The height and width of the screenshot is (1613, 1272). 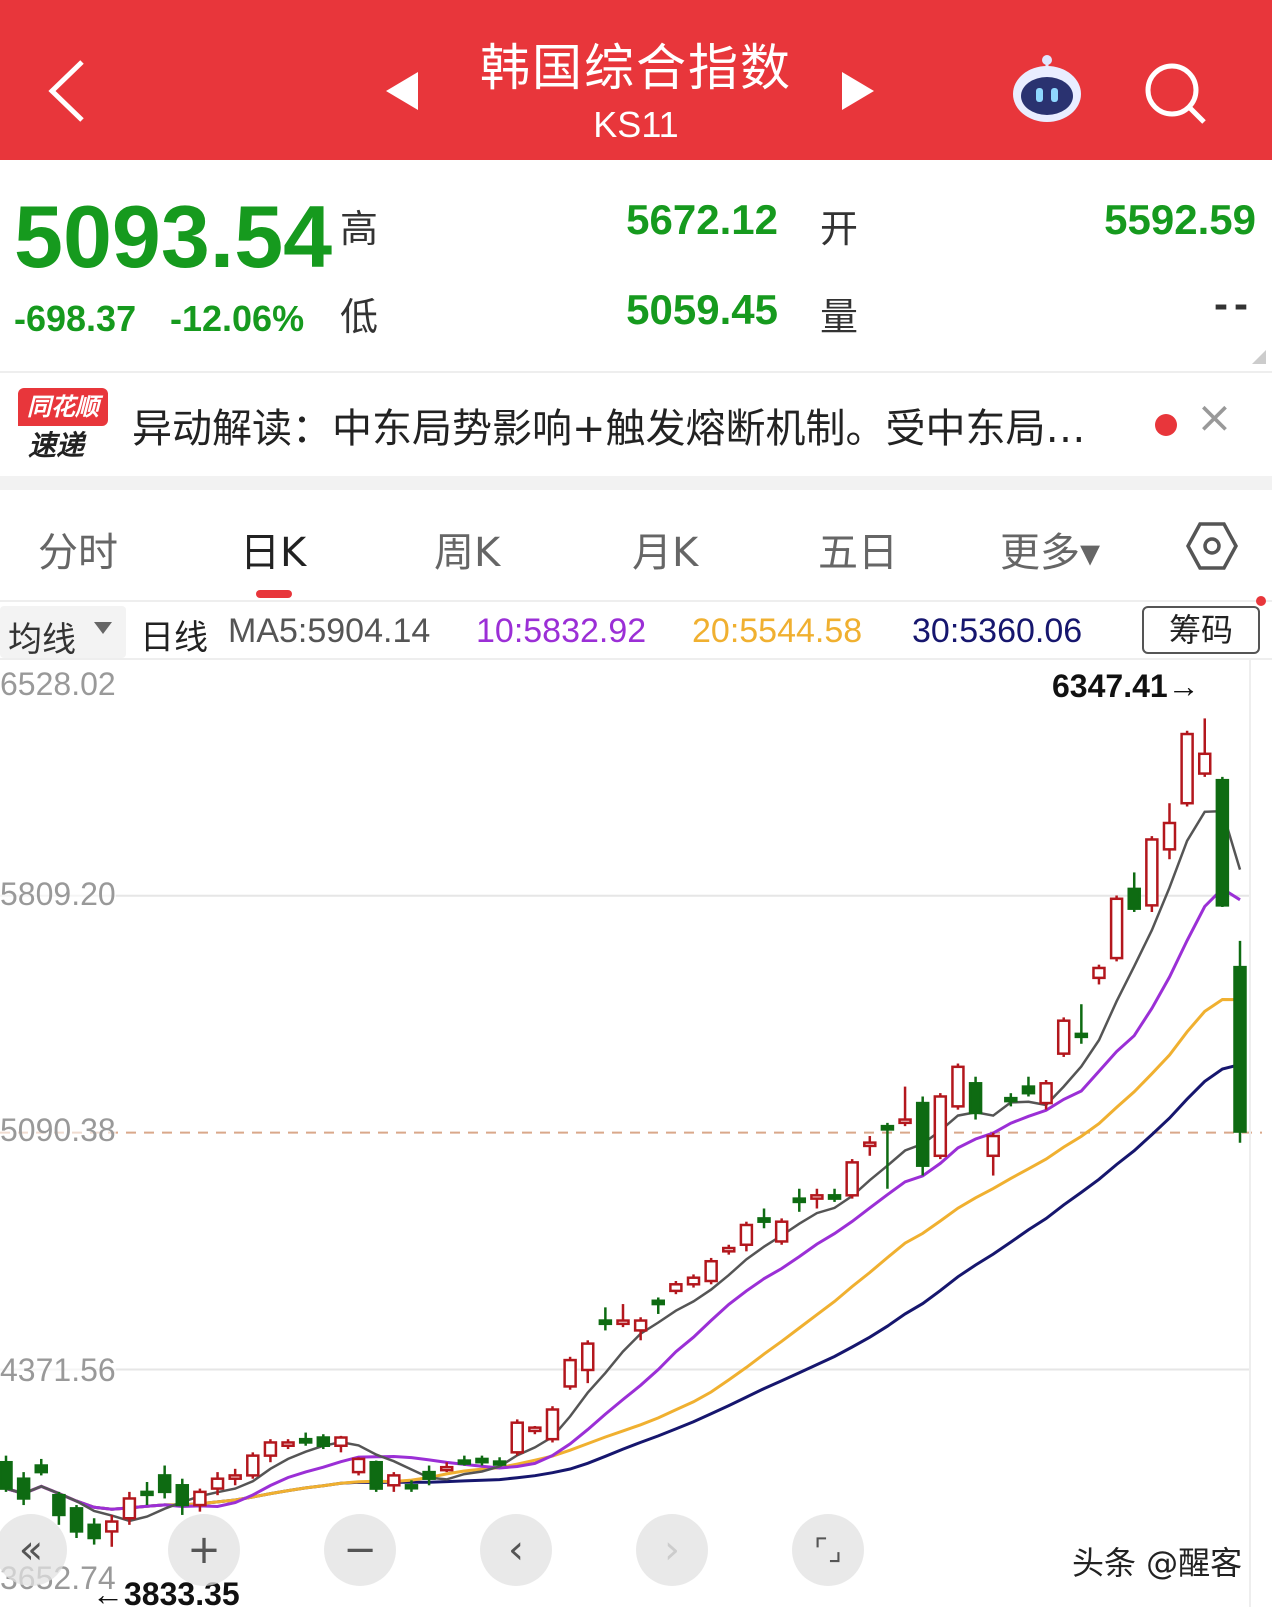 I want to click on logo-bottom: 速递, so click(x=56, y=445).